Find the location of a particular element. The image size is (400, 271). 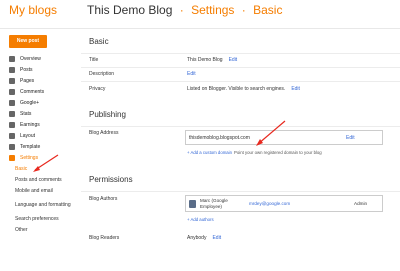

earnings-icon is located at coordinates (12, 125).